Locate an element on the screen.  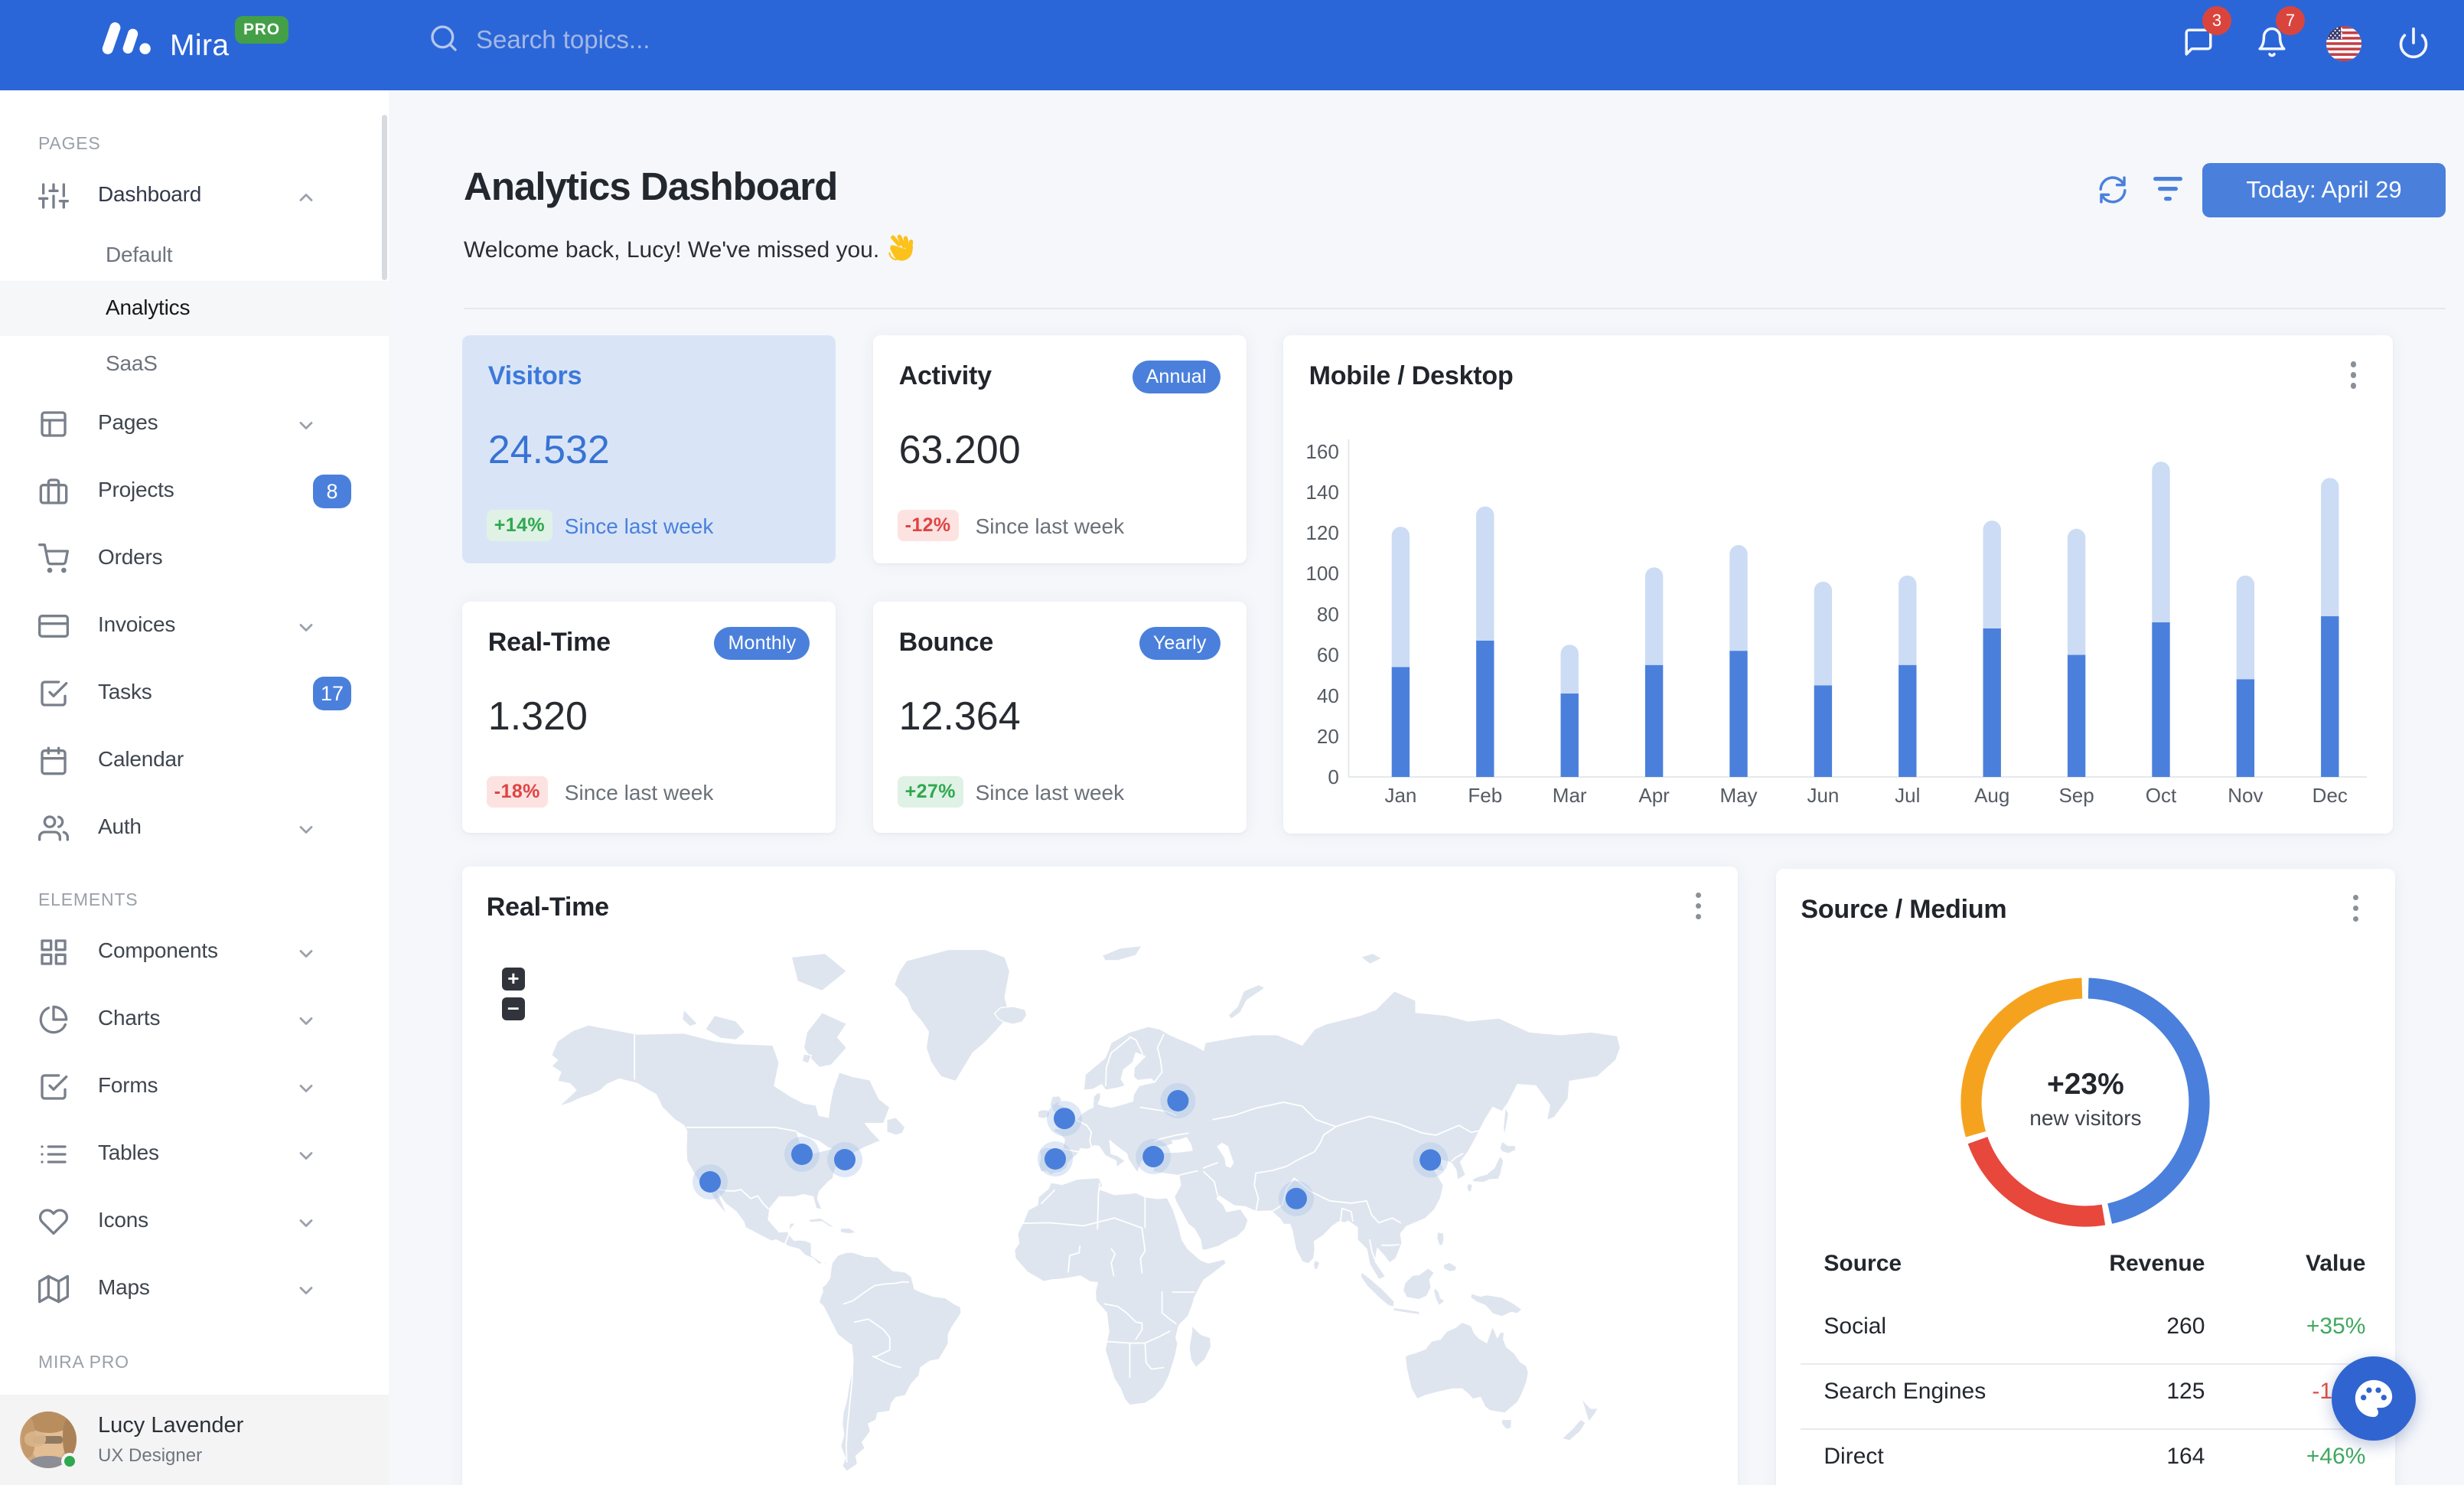
svg-text: Feb is located at coordinates (1485, 795).